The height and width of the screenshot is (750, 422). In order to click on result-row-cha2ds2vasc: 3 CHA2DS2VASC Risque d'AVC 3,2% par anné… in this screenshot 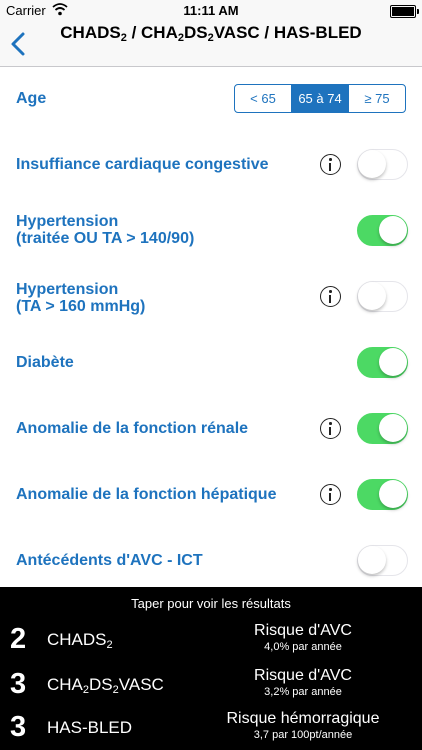, I will do `click(211, 685)`.